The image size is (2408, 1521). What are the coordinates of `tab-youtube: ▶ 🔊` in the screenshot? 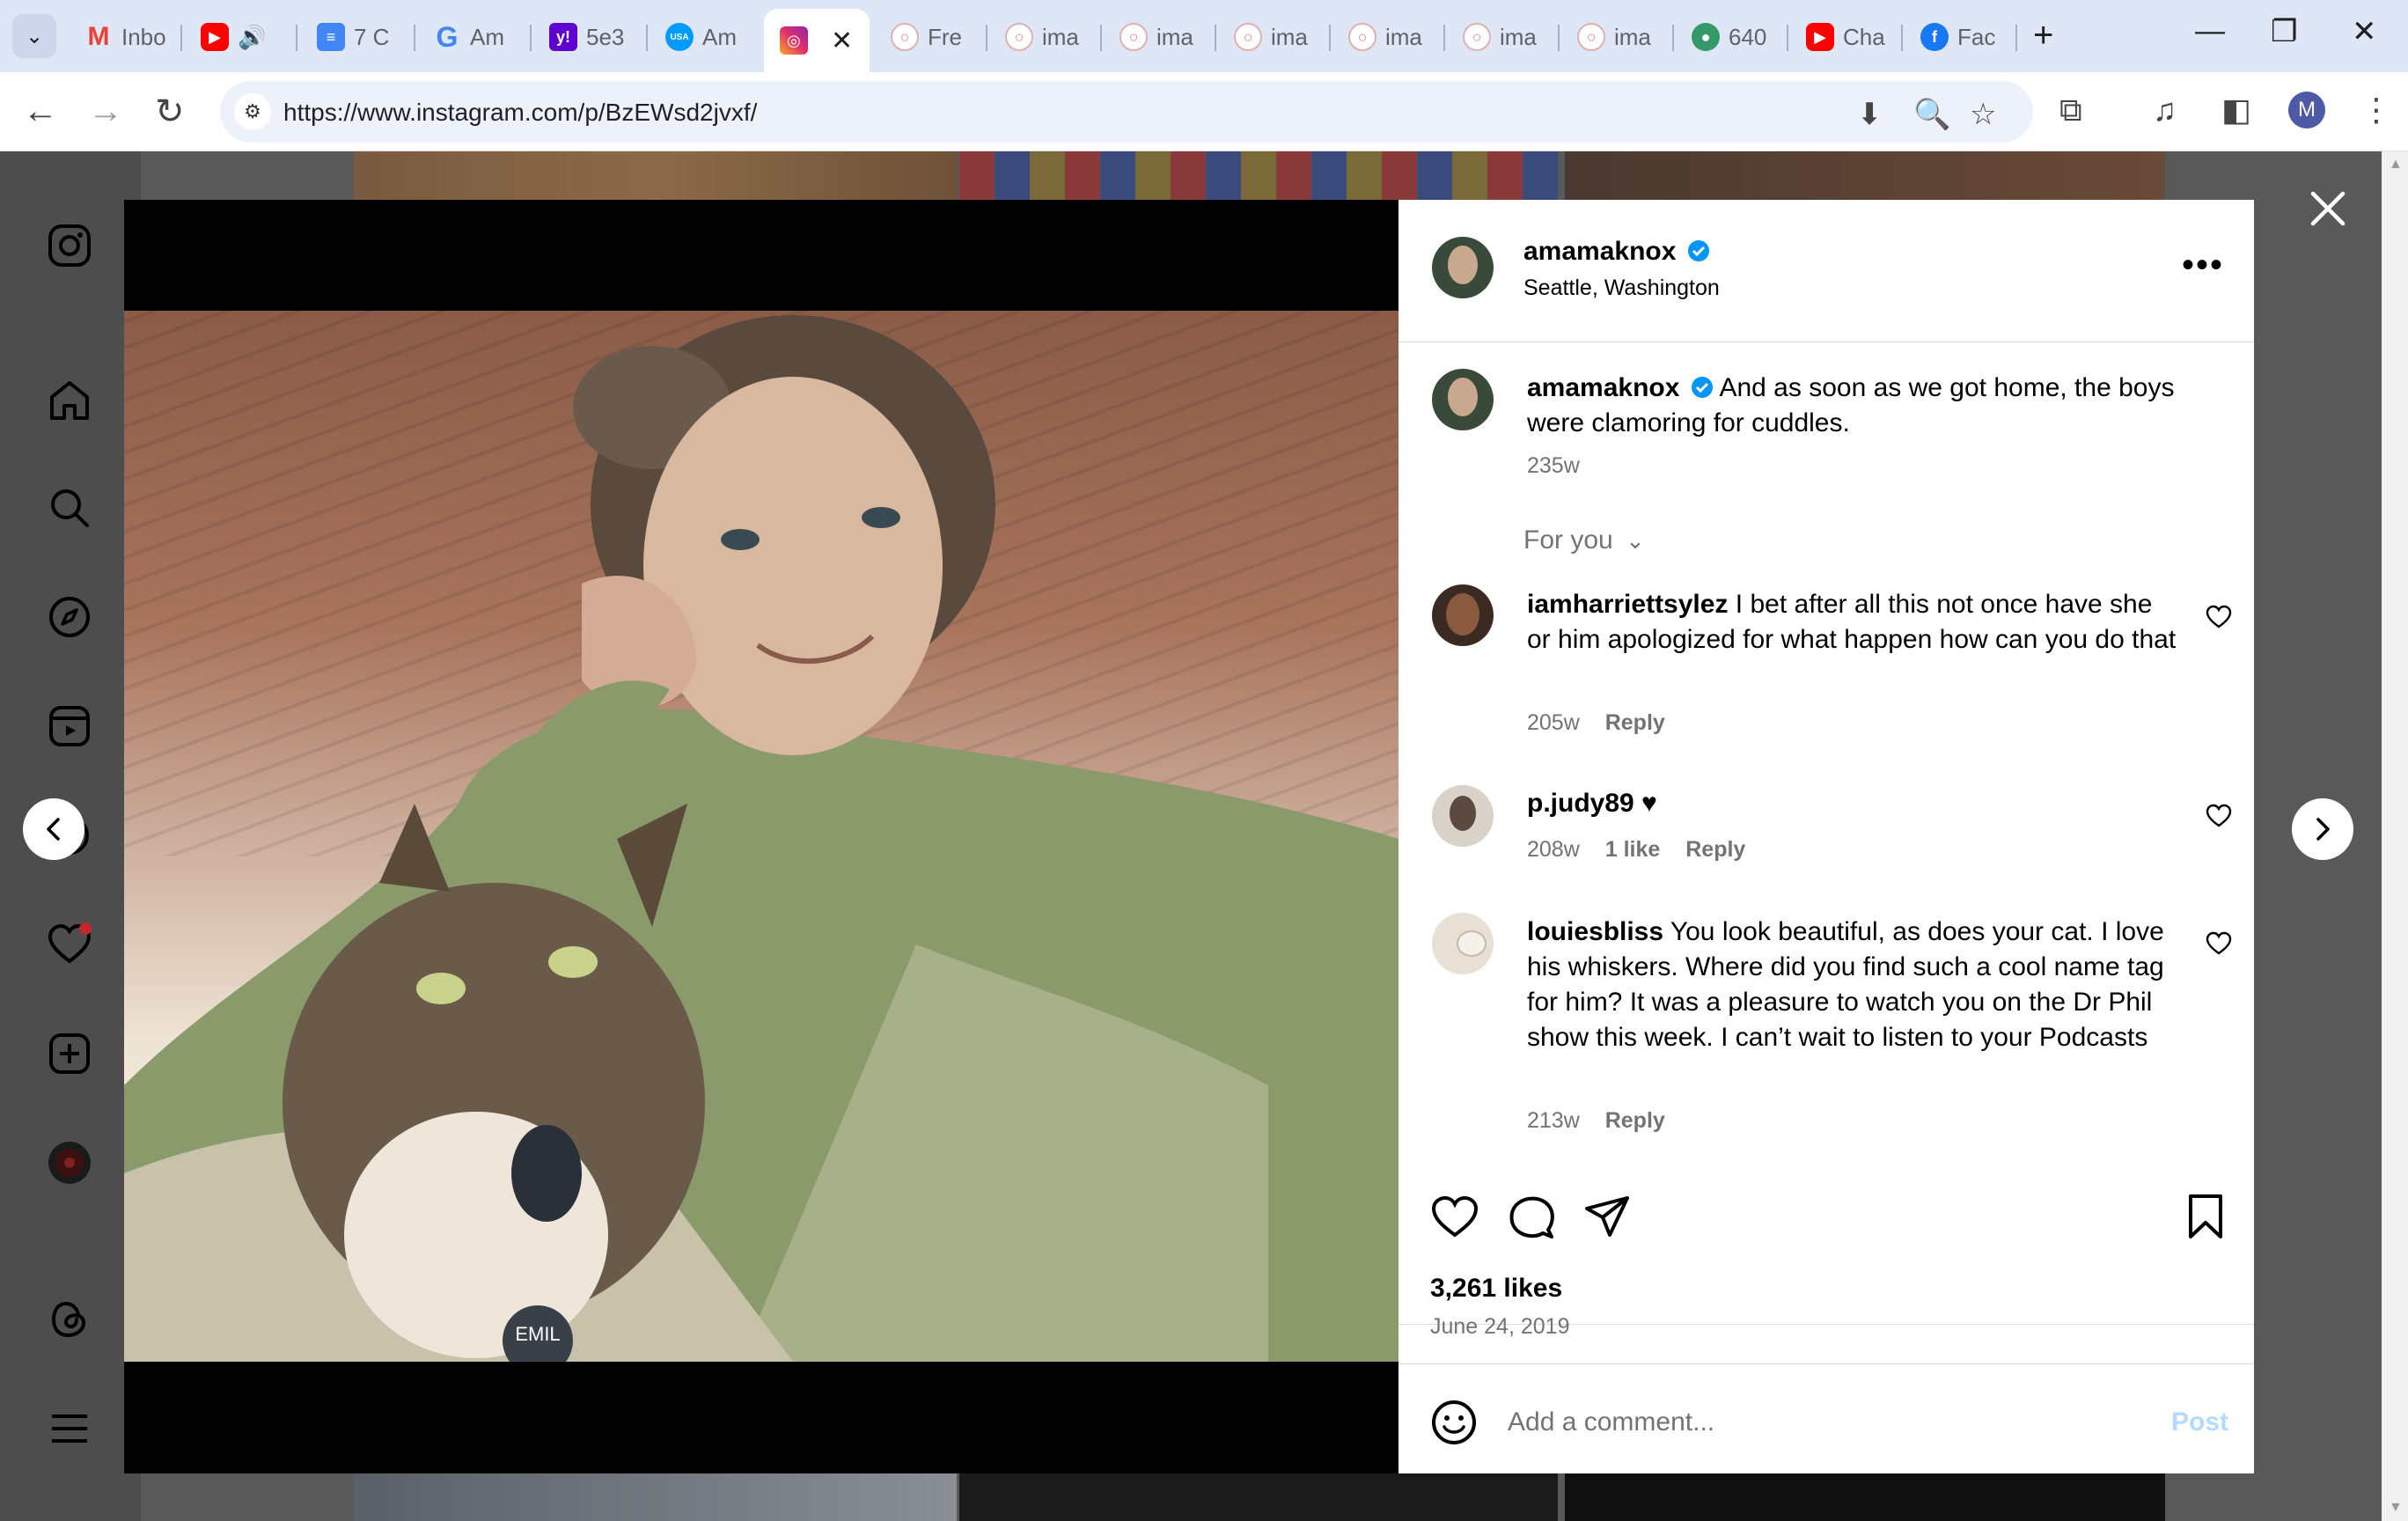 It's located at (237, 37).